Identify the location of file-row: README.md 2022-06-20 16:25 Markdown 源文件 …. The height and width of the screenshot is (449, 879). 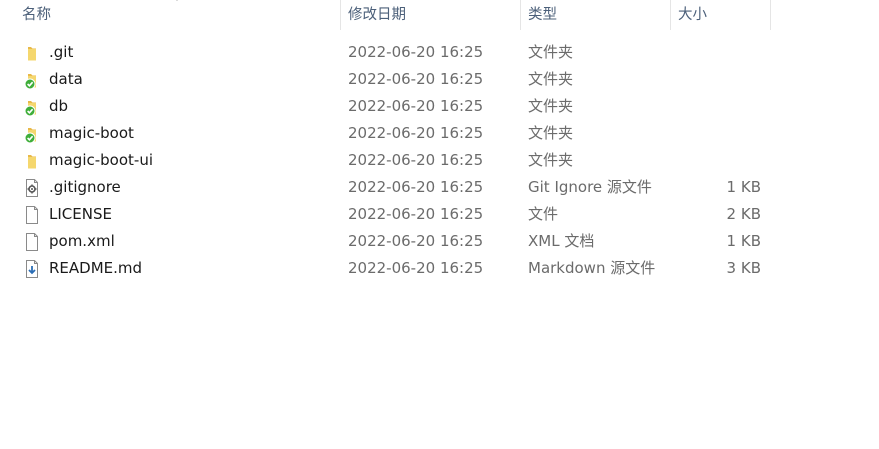
(439, 268).